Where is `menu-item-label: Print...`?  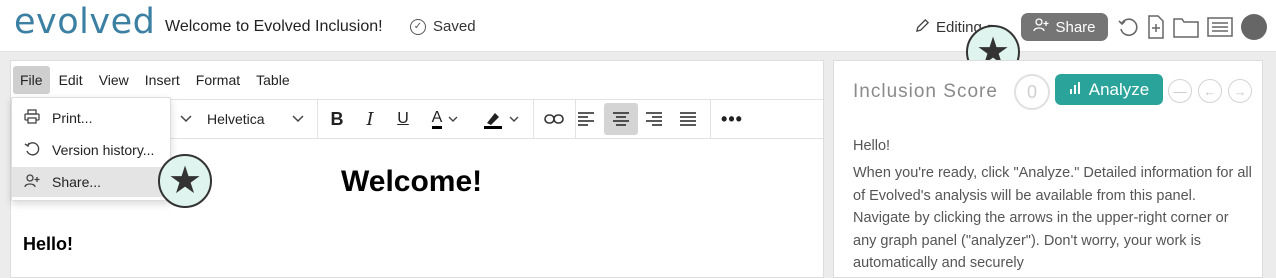 menu-item-label: Print... is located at coordinates (72, 118).